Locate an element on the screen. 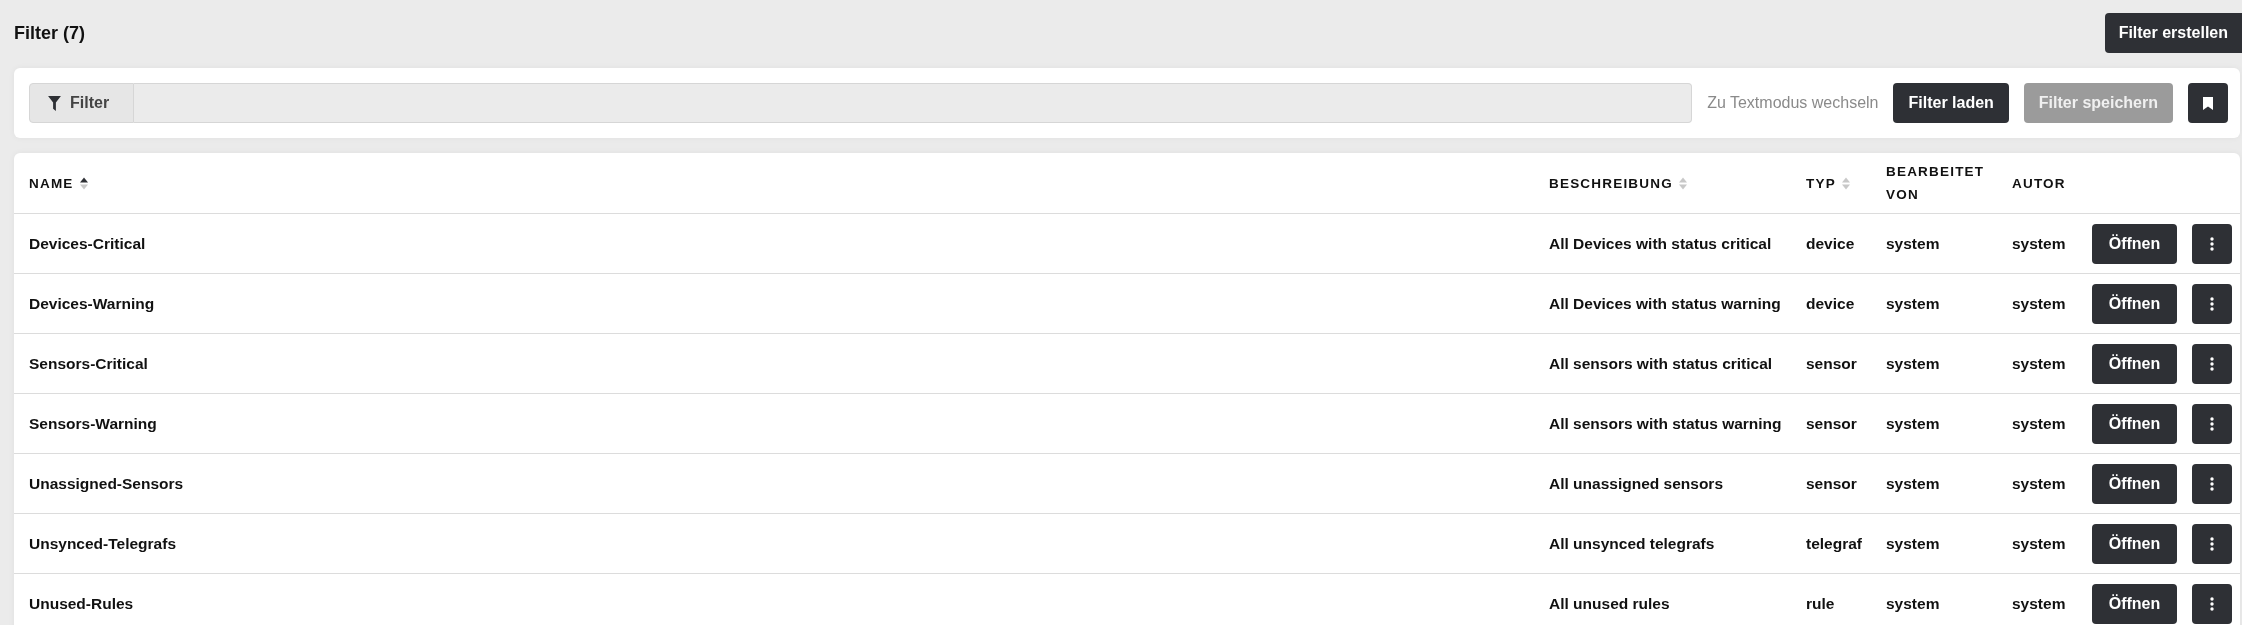  bookmark-icon is located at coordinates (2208, 103).